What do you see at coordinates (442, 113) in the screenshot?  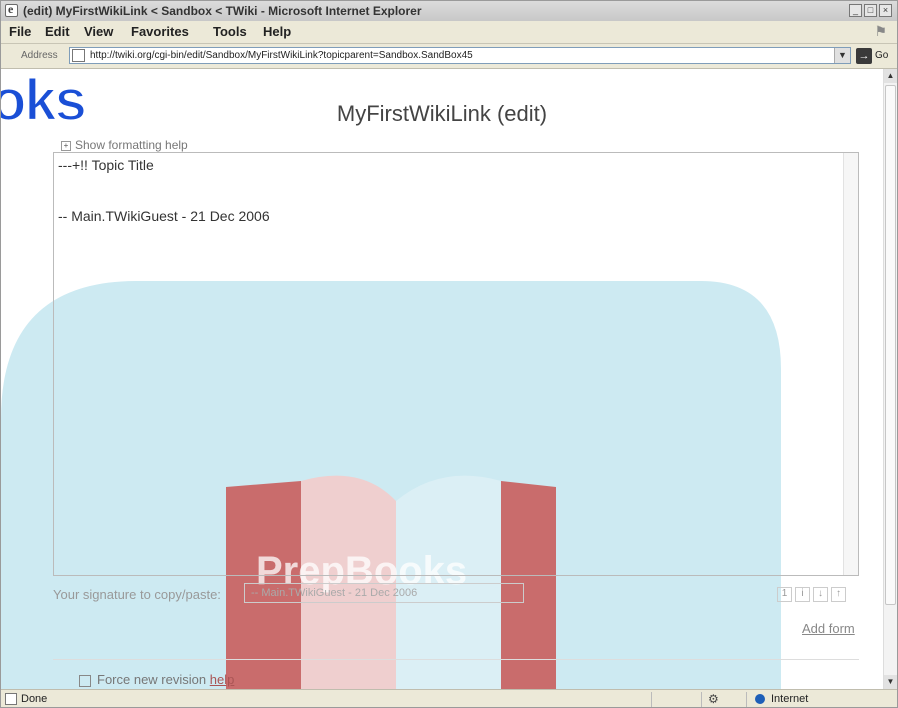 I see `page-title: MyFirstWikiLink (edit)` at bounding box center [442, 113].